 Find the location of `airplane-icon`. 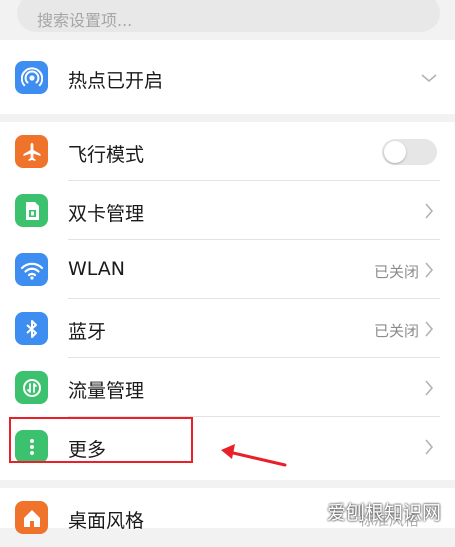

airplane-icon is located at coordinates (31, 151).